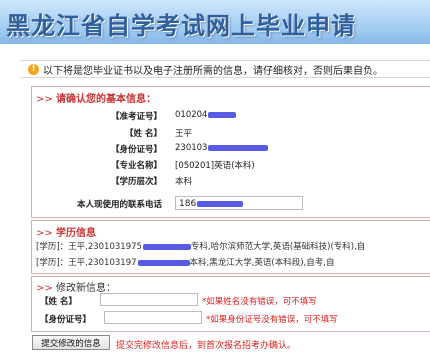  I want to click on value-education-level: 本科, so click(184, 182).